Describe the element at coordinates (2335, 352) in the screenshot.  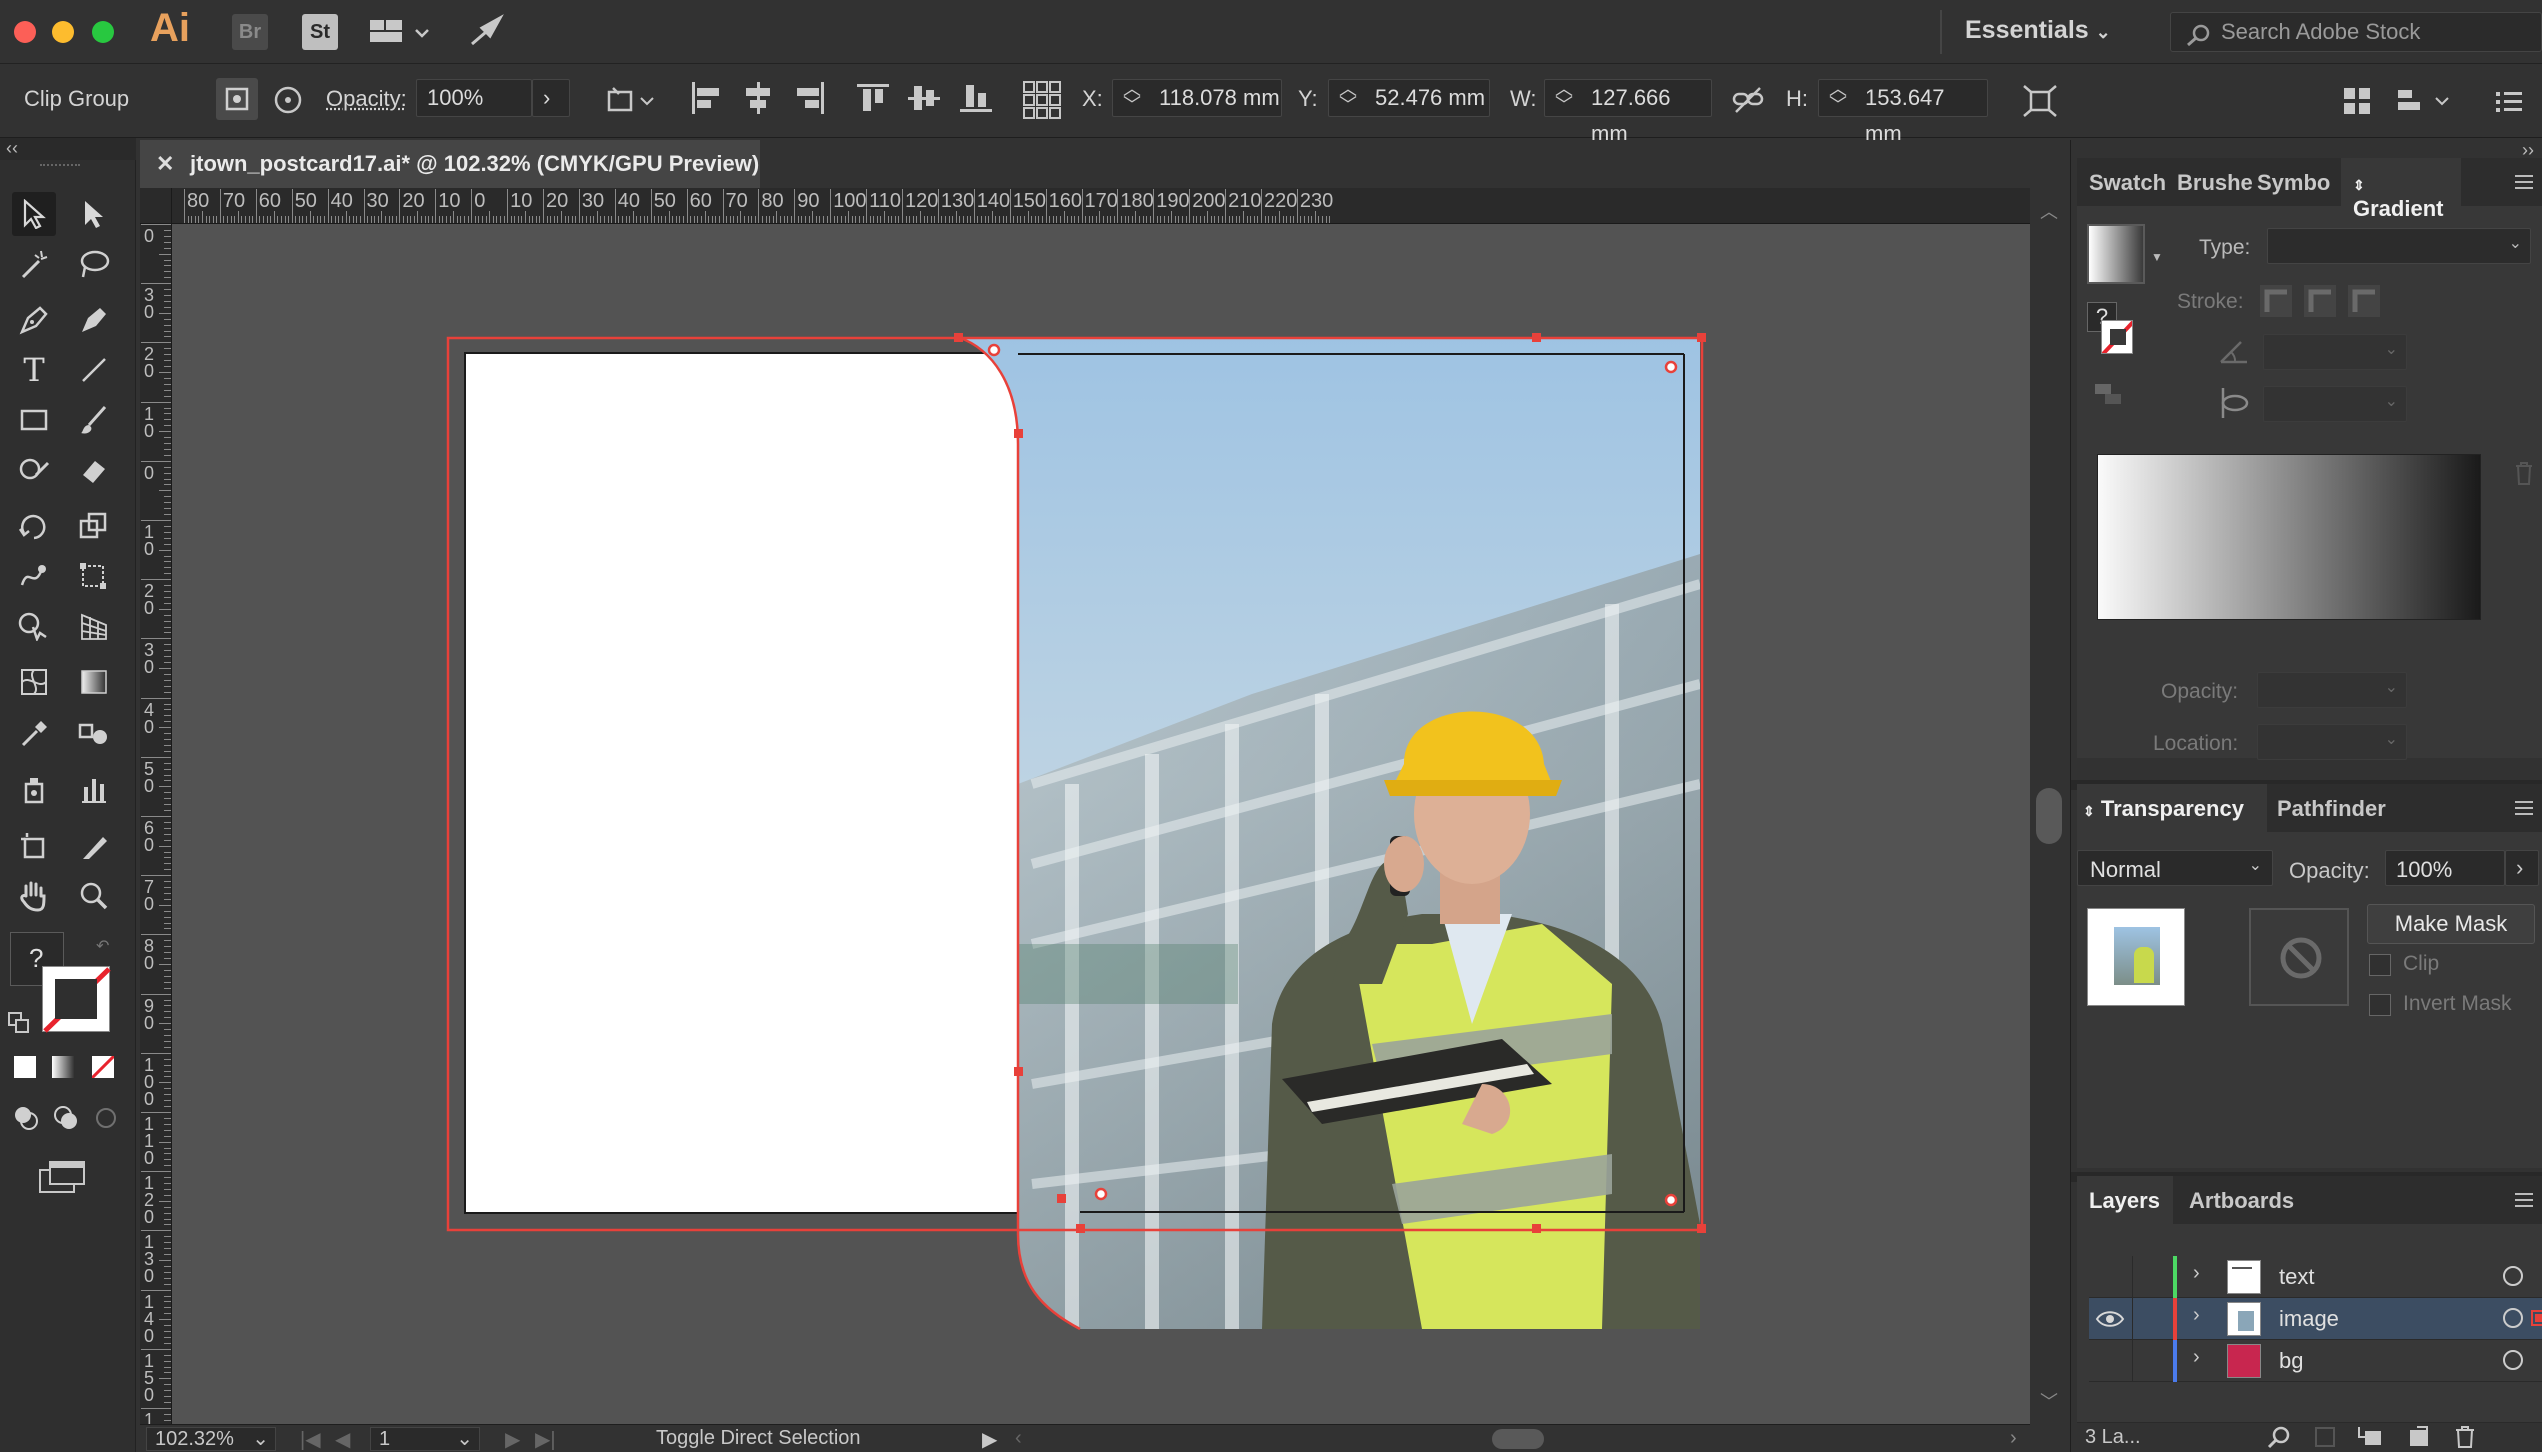
I see `angle-dropdown: ⌄` at that location.